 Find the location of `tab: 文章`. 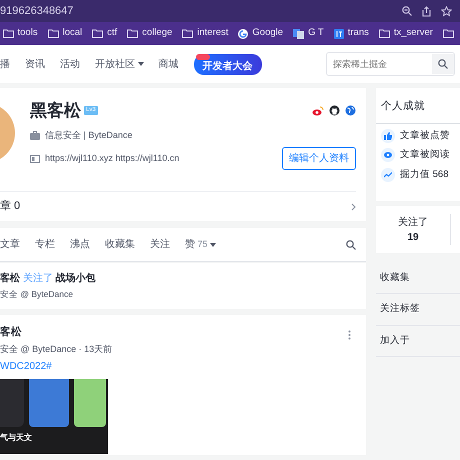

tab: 文章 is located at coordinates (10, 244).